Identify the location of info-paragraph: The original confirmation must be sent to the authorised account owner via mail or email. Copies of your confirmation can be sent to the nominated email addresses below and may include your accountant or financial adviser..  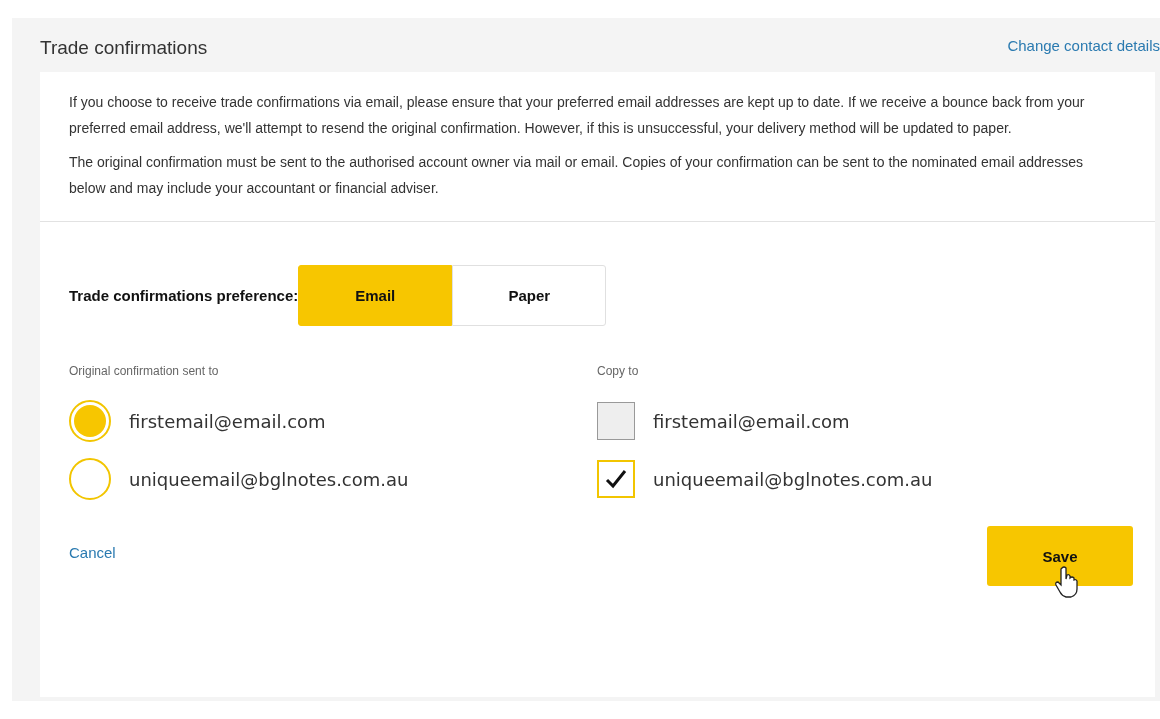
(576, 175).